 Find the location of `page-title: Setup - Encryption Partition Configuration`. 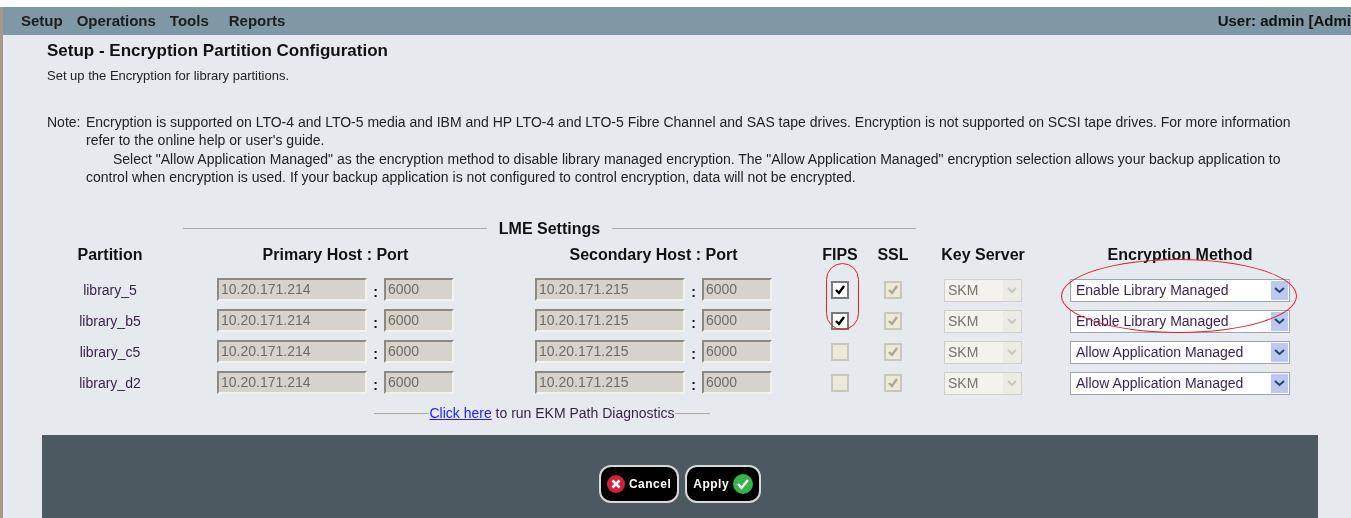

page-title: Setup - Encryption Partition Configuration is located at coordinates (218, 51).